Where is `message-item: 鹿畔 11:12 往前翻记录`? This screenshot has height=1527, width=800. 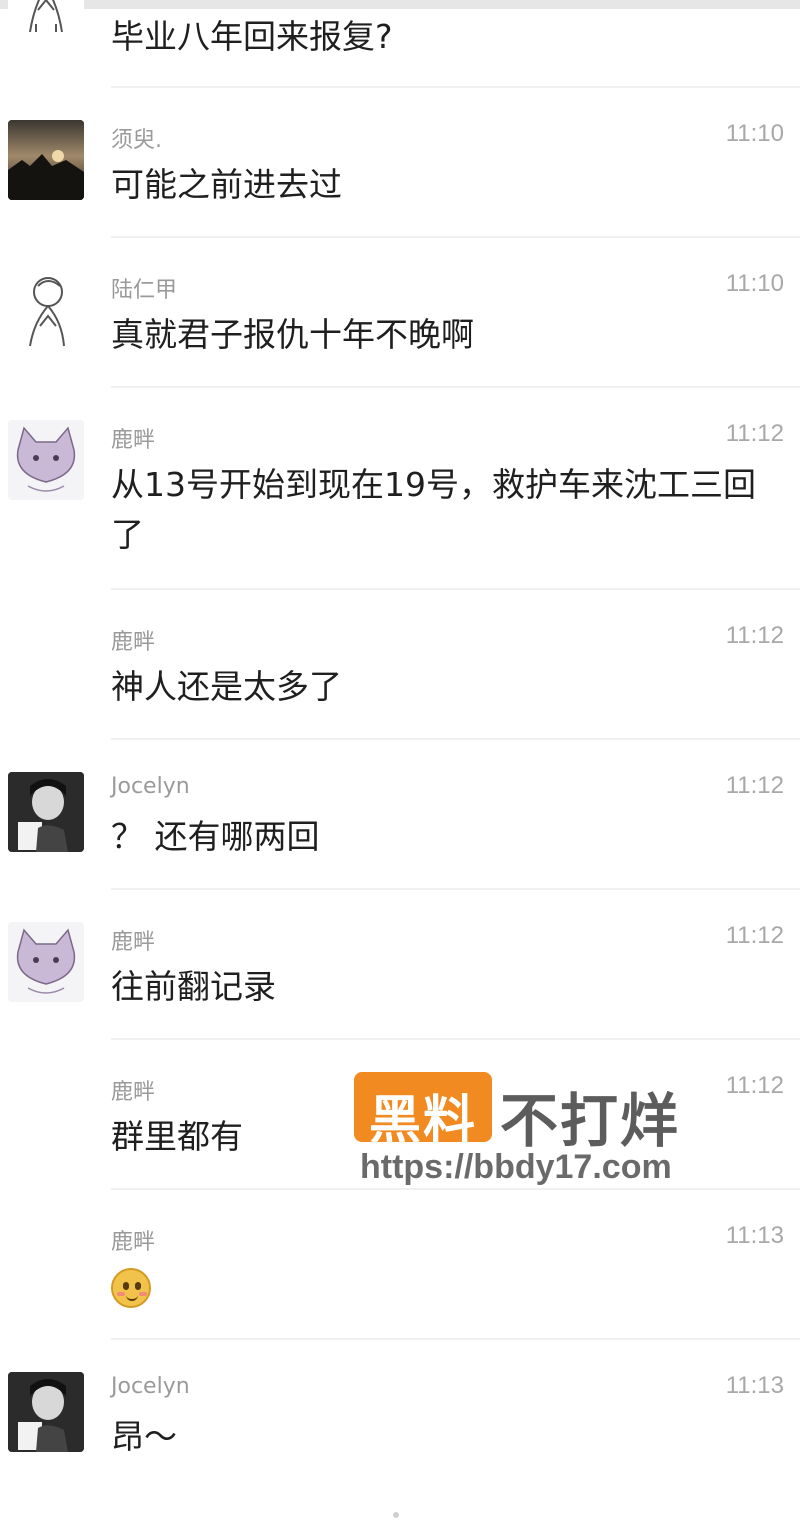
message-item: 鹿畔 11:12 往前翻记录 is located at coordinates (400, 965).